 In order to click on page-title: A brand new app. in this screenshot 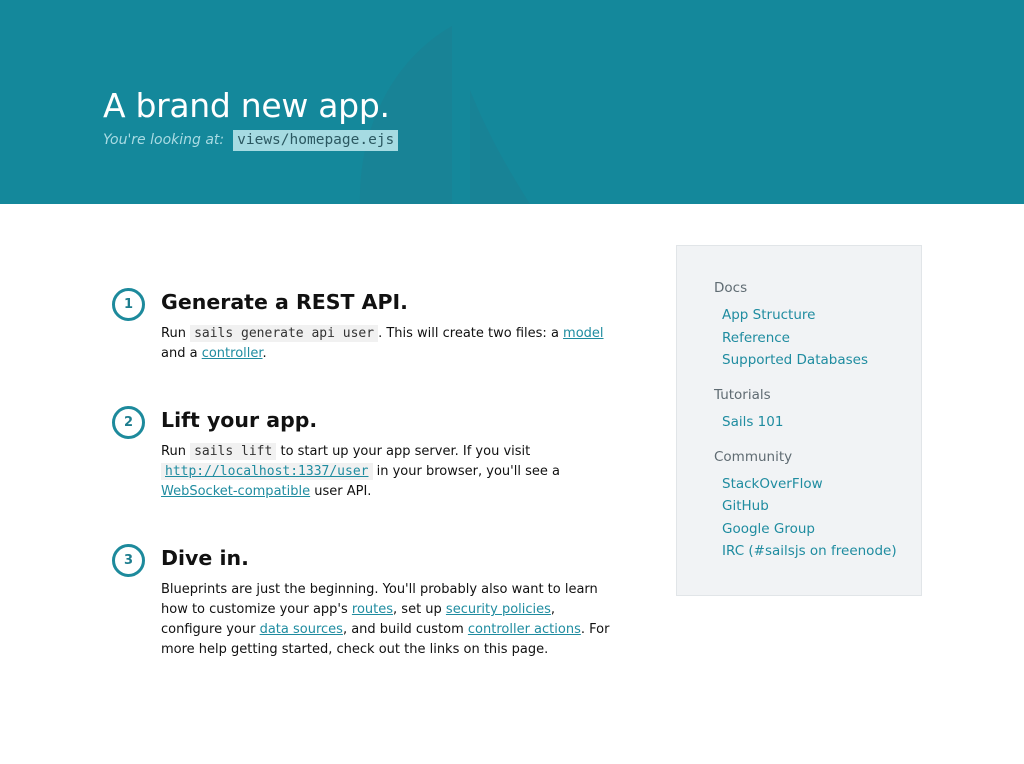, I will do `click(246, 105)`.